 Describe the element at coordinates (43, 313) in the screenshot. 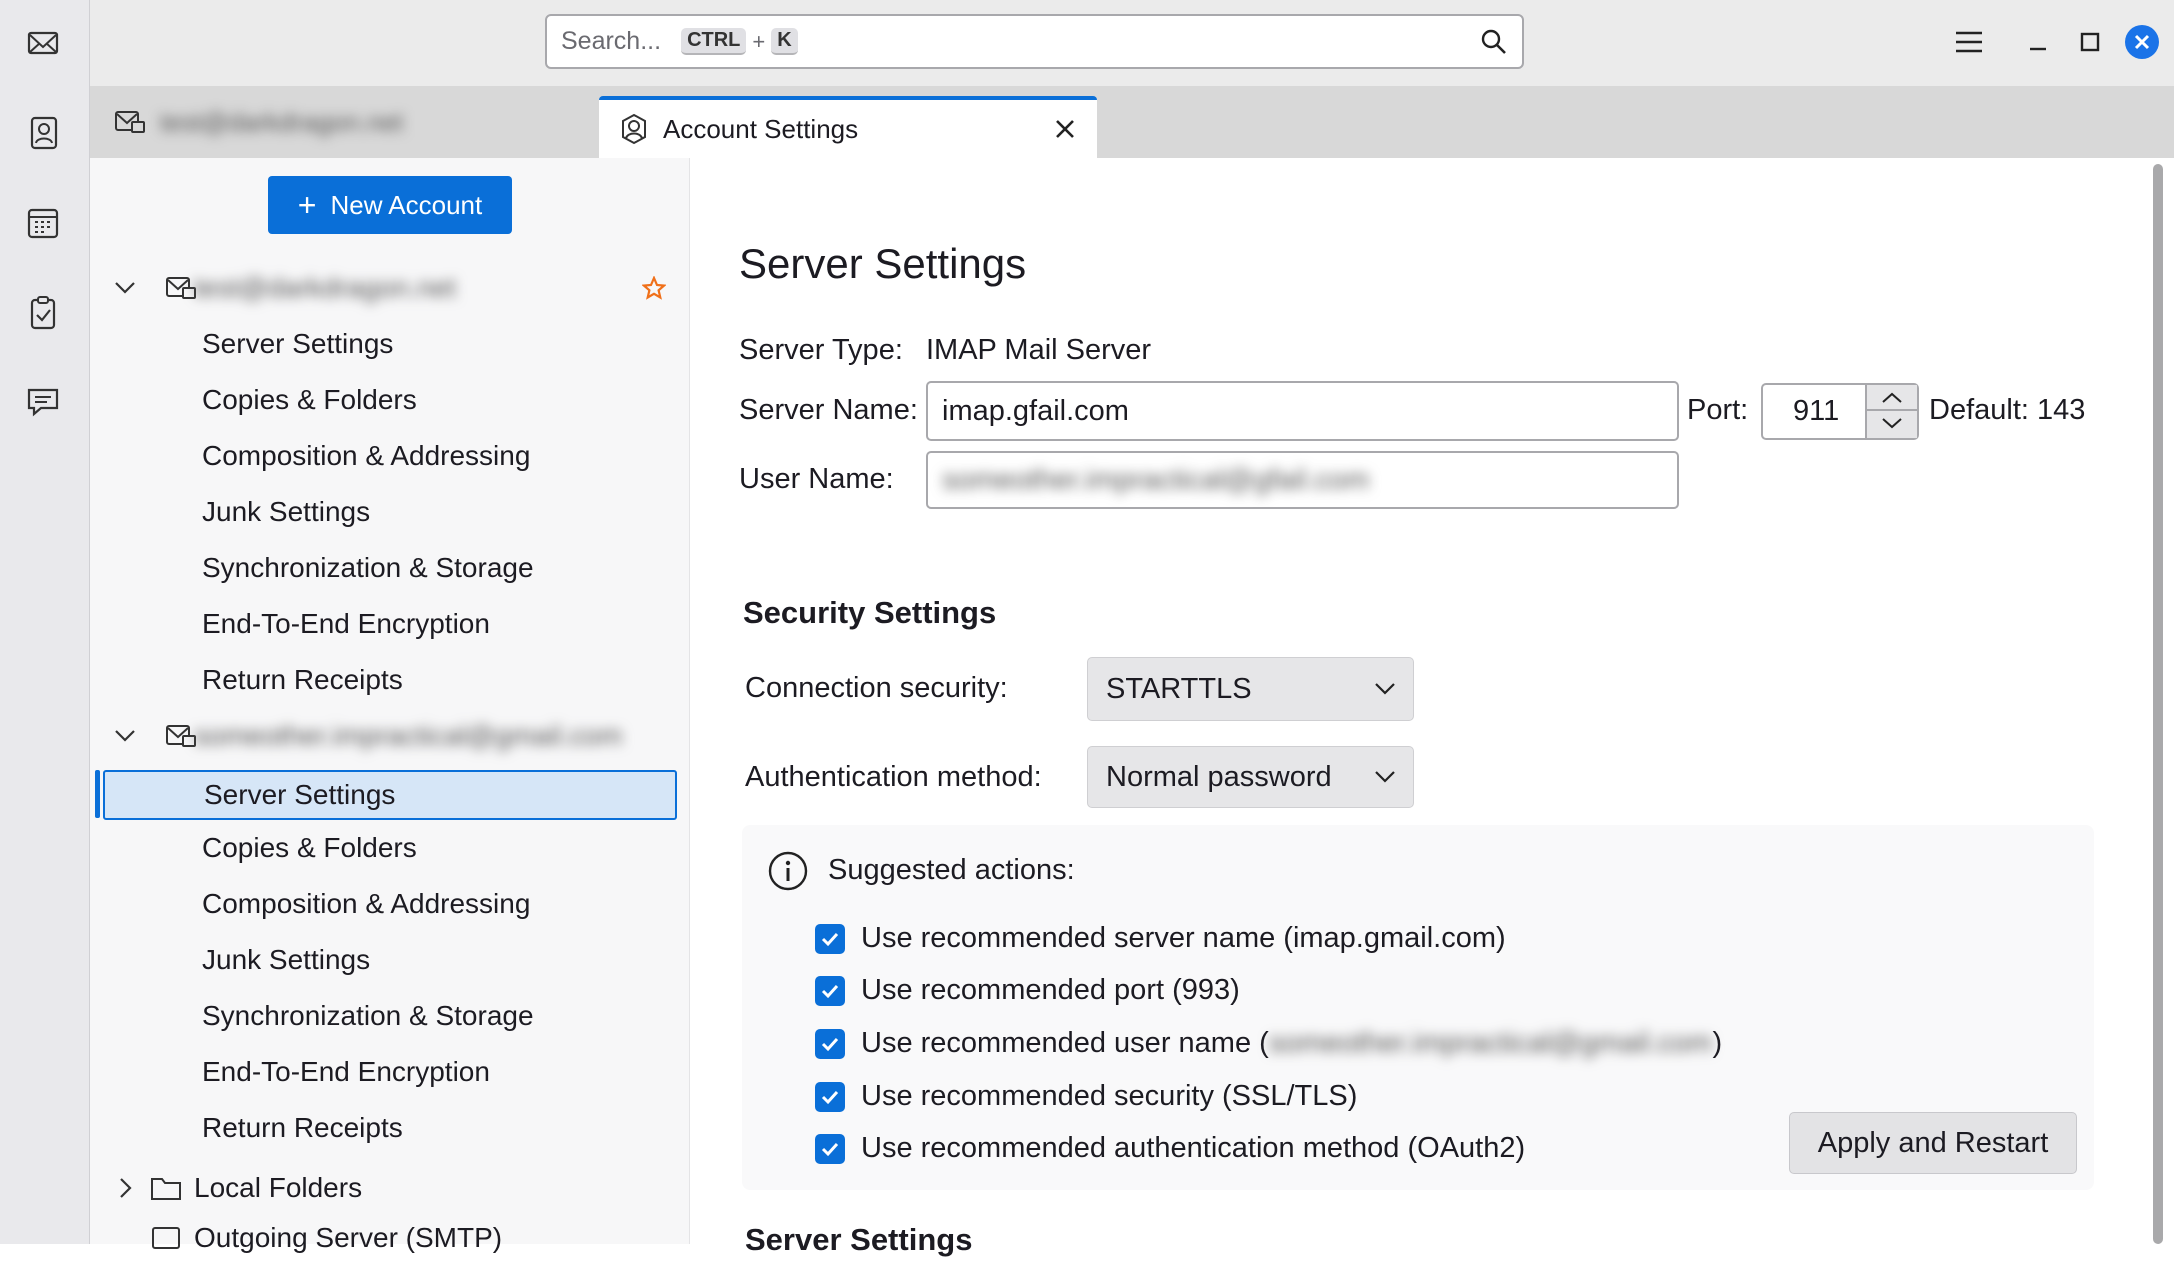

I see `tasks-icon` at that location.